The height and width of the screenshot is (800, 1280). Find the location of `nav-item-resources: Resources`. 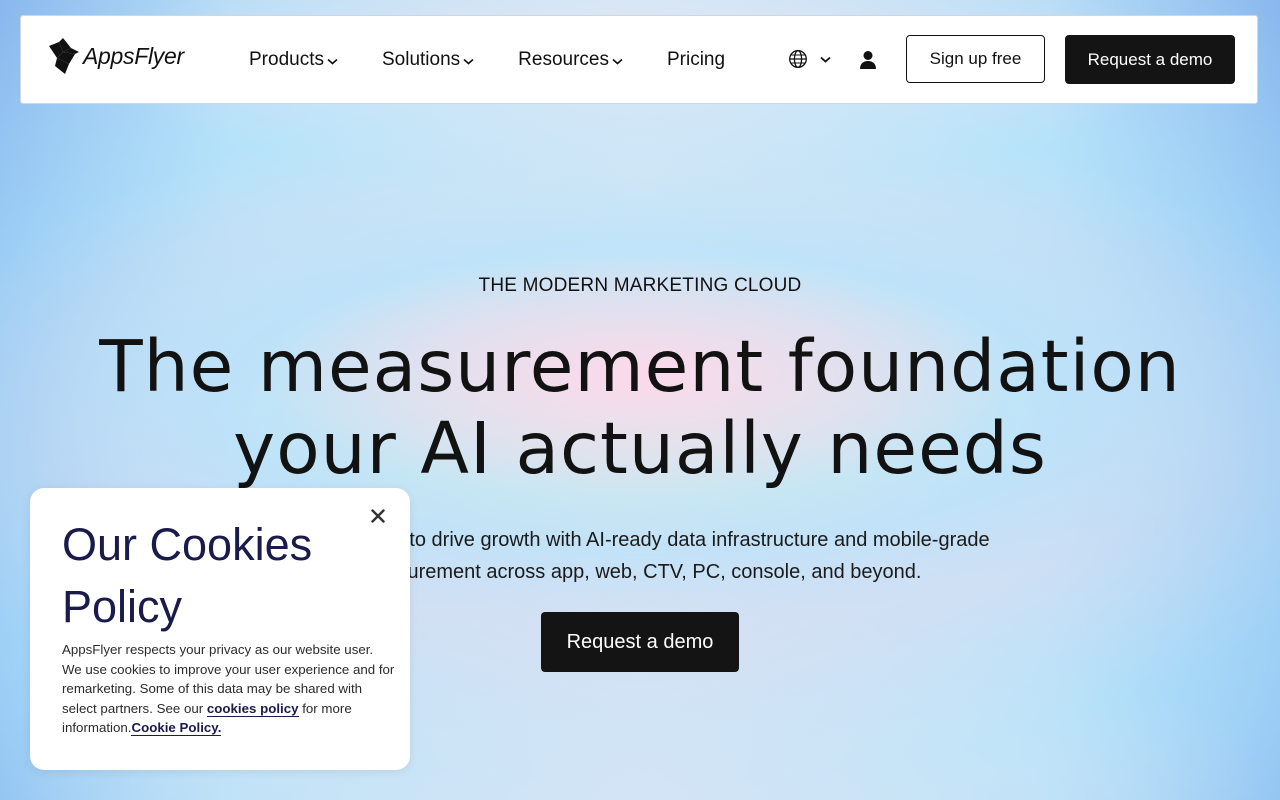

nav-item-resources: Resources is located at coordinates (570, 60).